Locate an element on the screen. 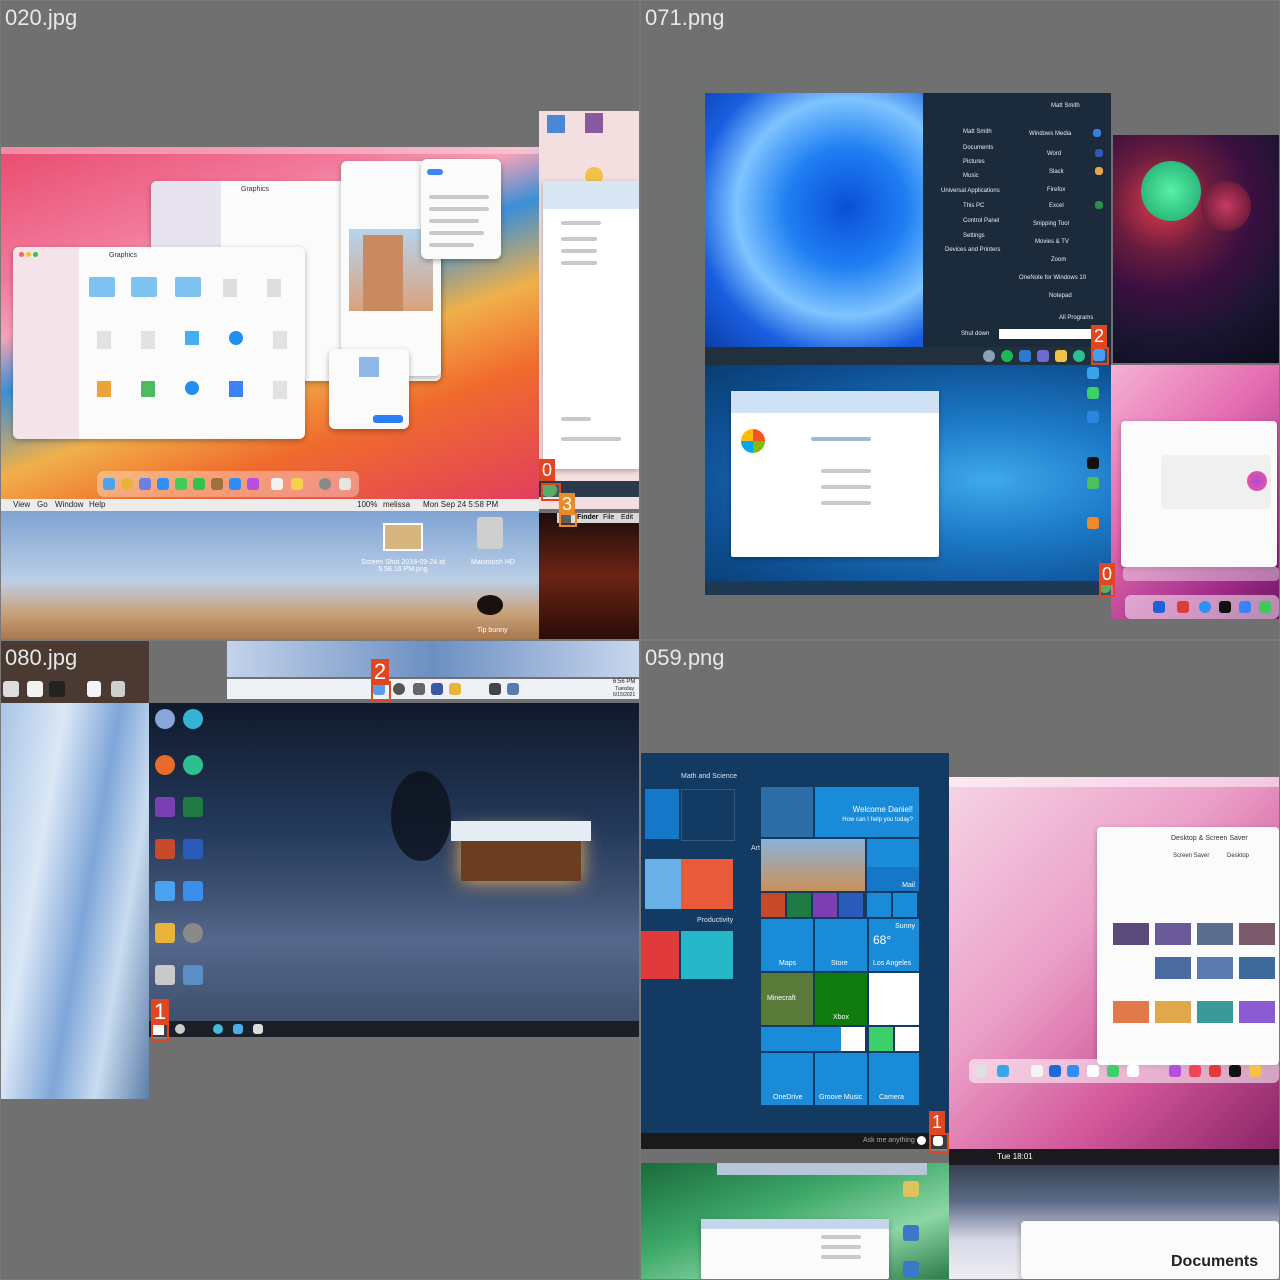 The height and width of the screenshot is (1280, 1280). clock-time: 6:56 PM is located at coordinates (624, 682).